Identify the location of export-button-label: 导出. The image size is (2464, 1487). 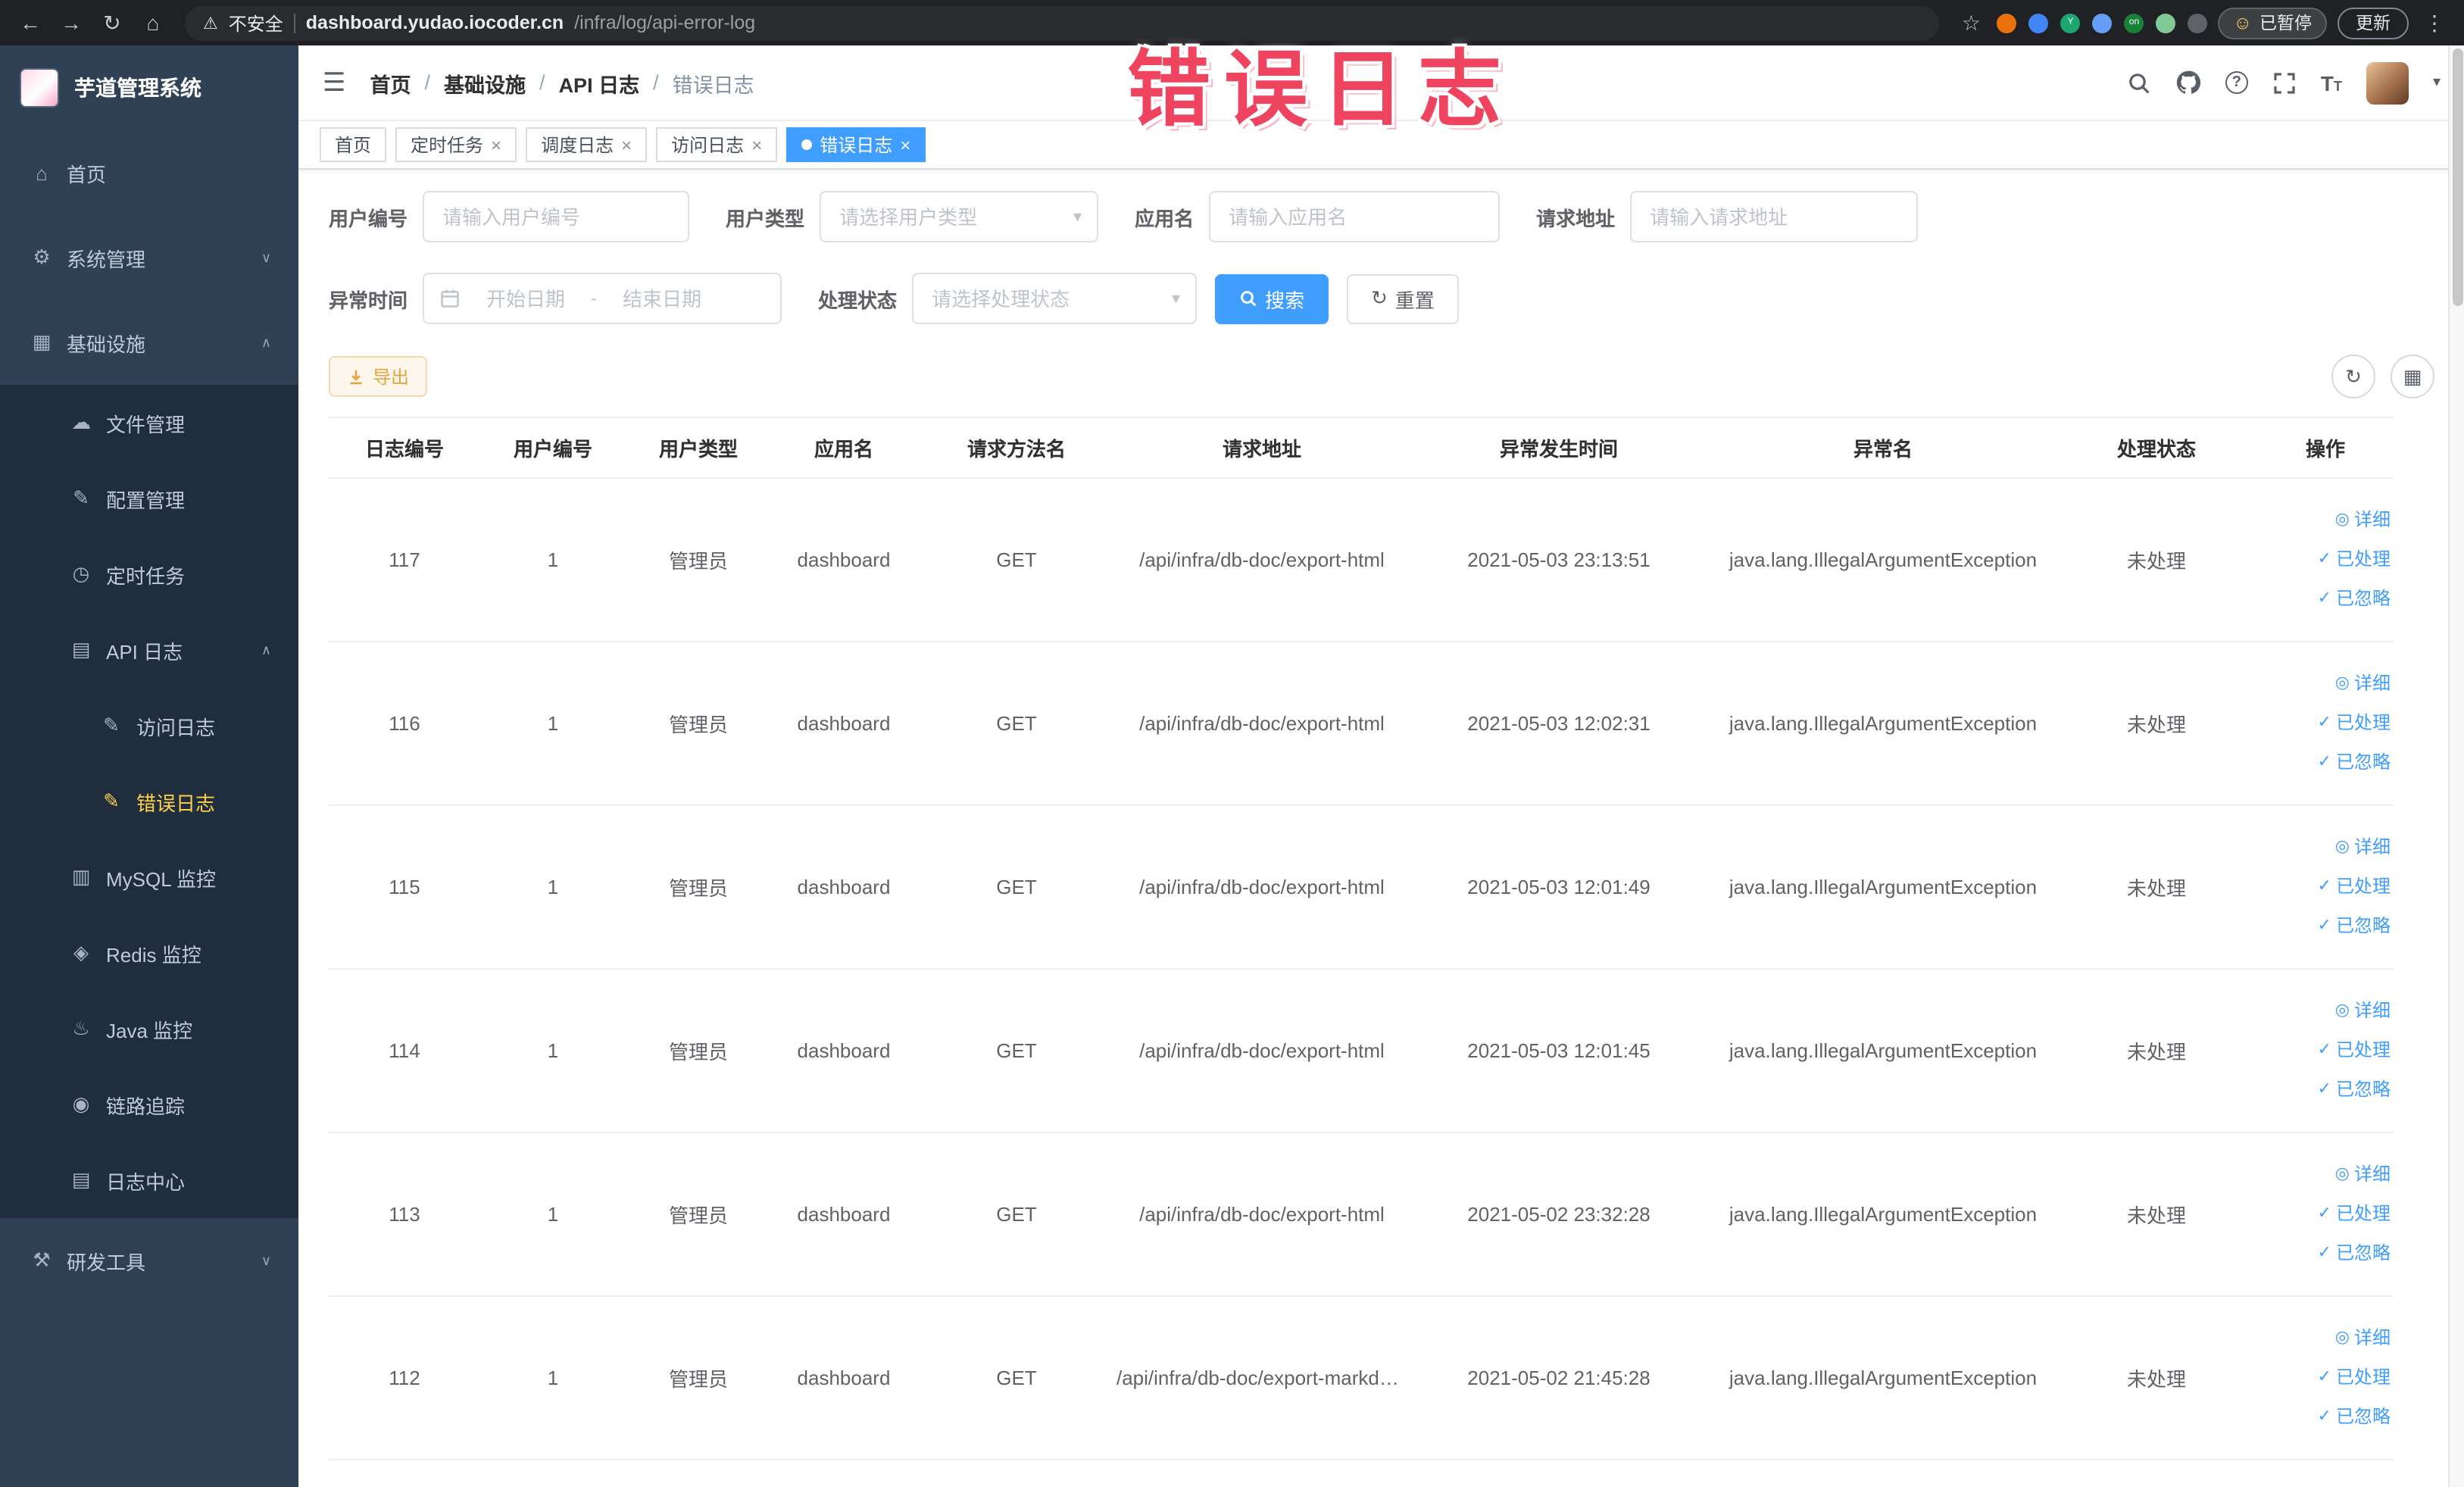
(391, 377).